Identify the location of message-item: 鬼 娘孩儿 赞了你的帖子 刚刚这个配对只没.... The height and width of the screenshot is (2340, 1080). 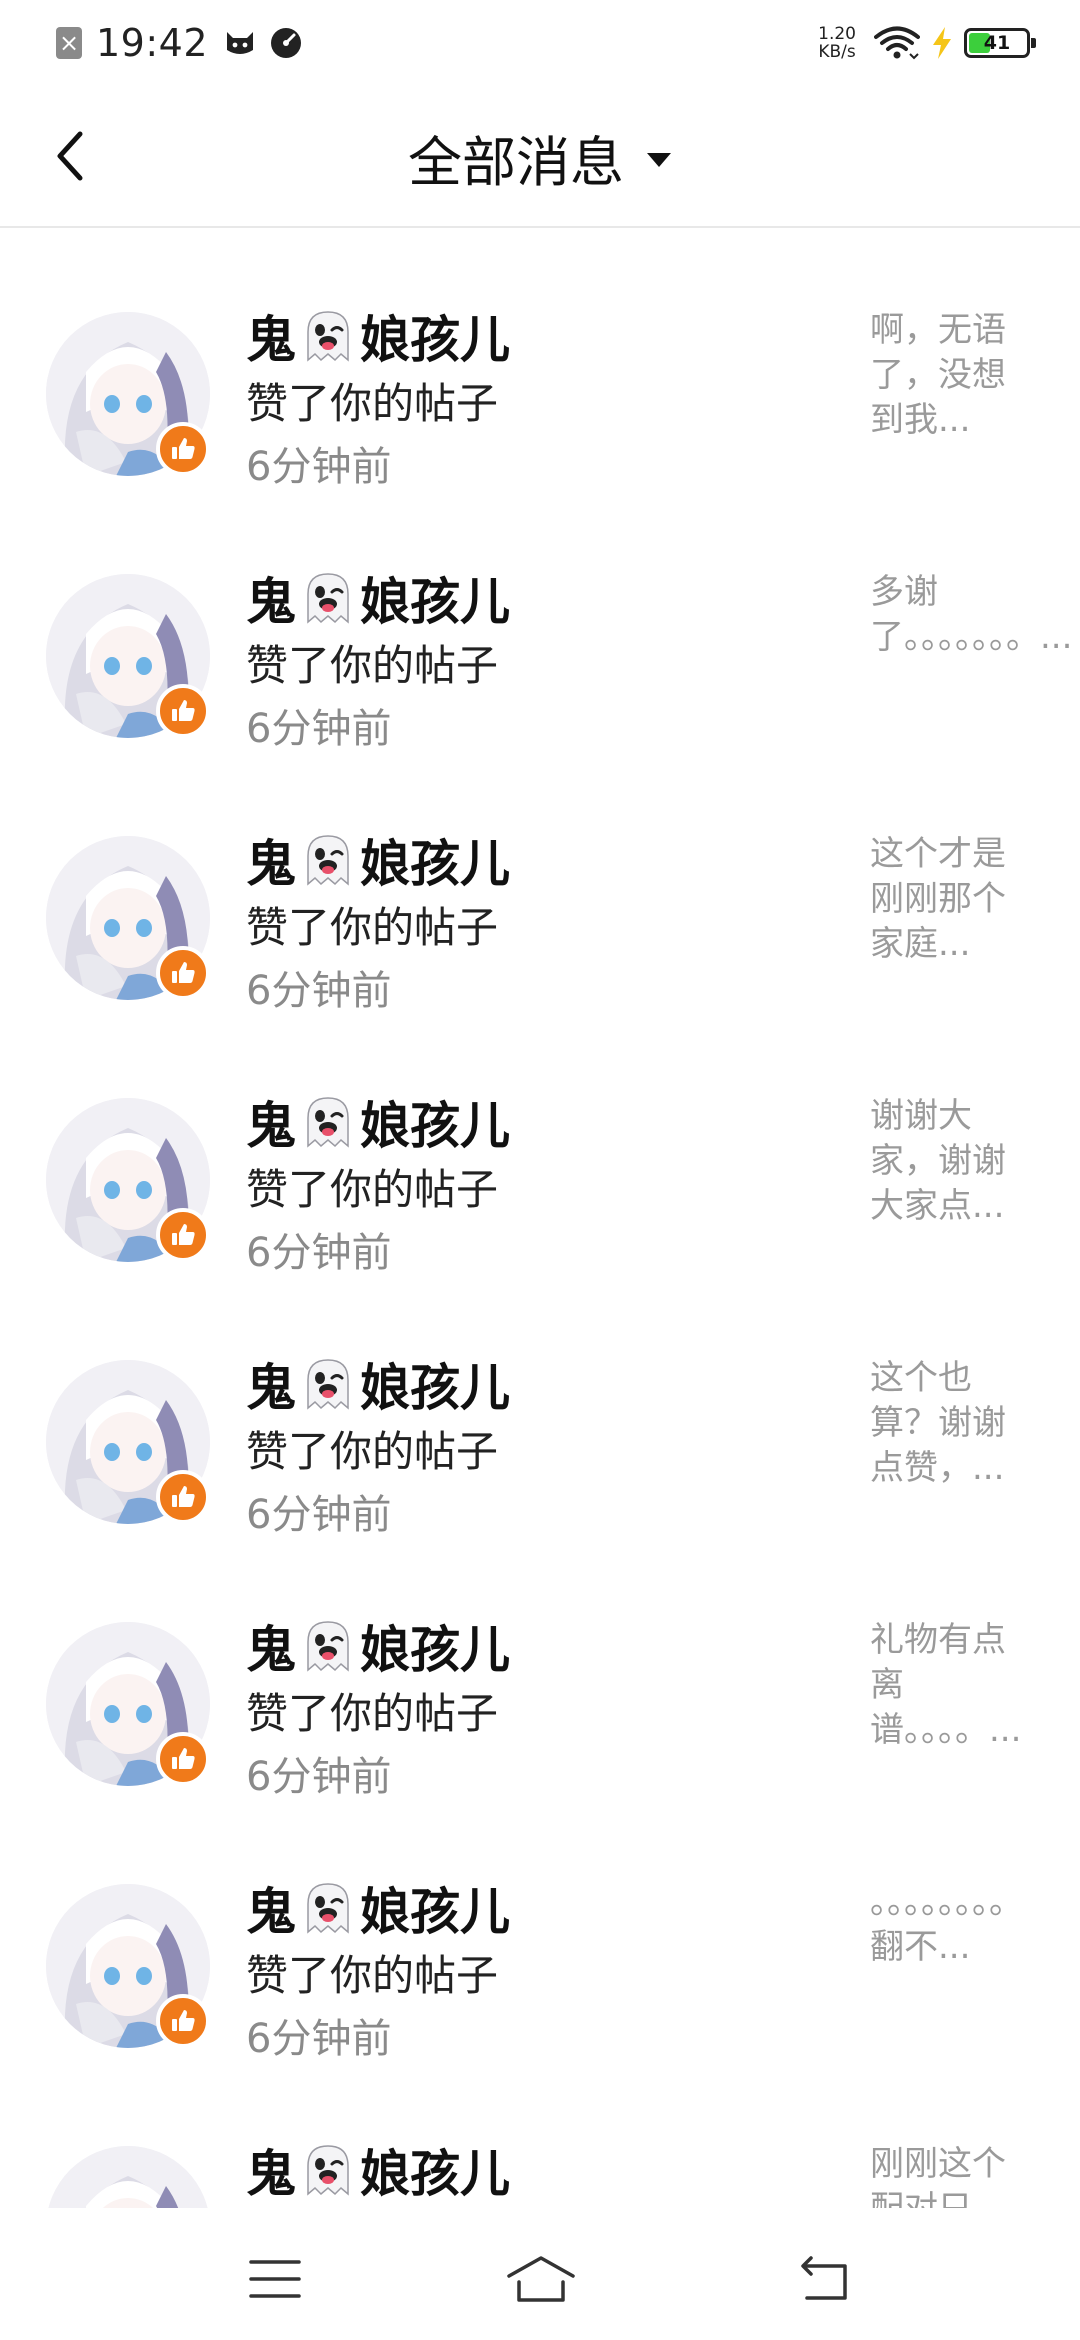
(540, 2135).